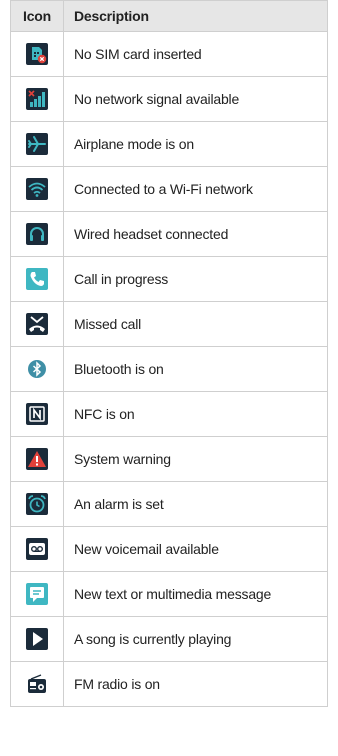 The height and width of the screenshot is (756, 338). I want to click on table-row: FM radio is on, so click(169, 684).